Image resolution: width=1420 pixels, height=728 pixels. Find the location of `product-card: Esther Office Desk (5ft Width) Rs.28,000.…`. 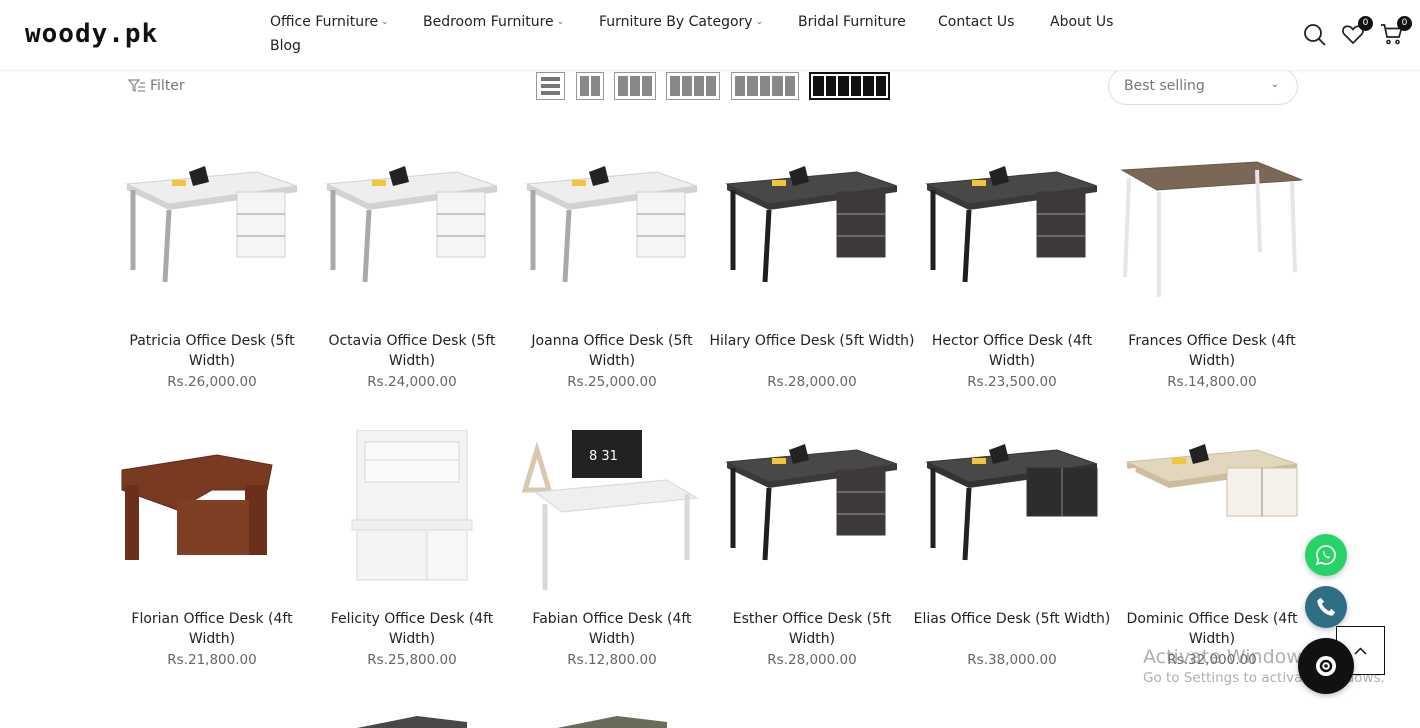

product-card: Esther Office Desk (5ft Width) Rs.28,000.… is located at coordinates (812, 550).